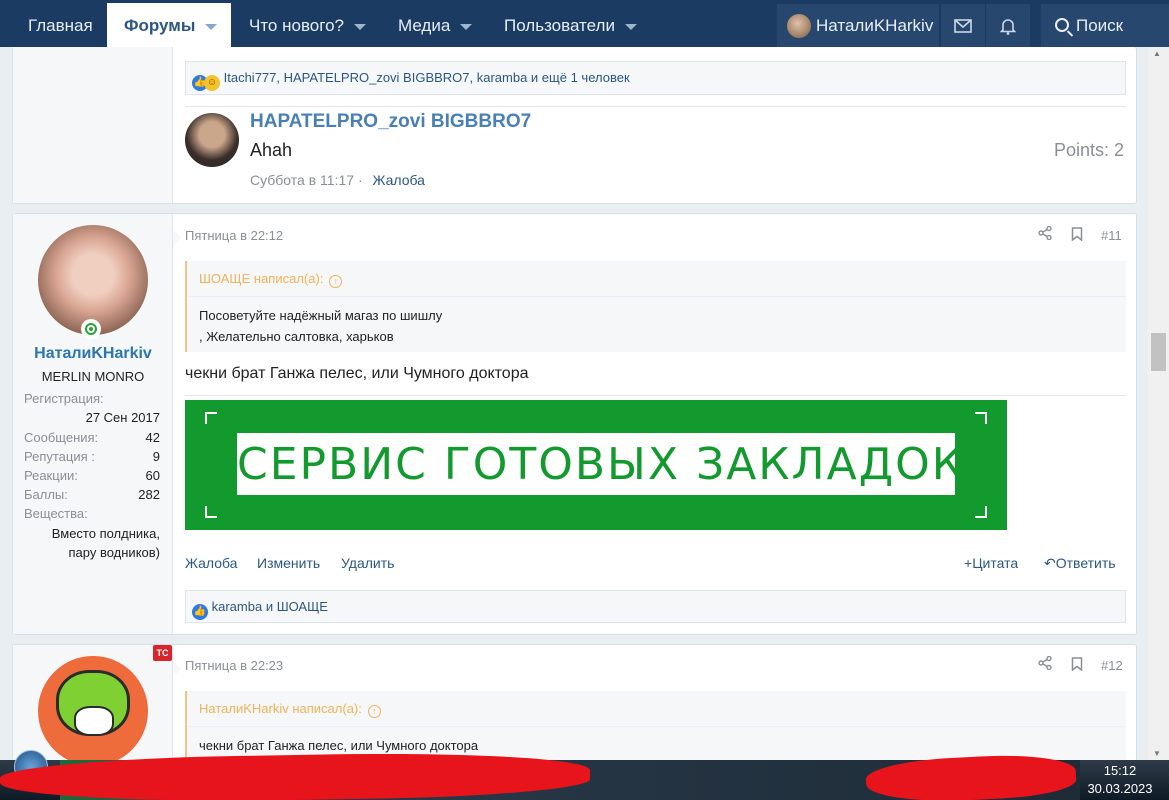  I want to click on nav-media: Медиа, so click(435, 23).